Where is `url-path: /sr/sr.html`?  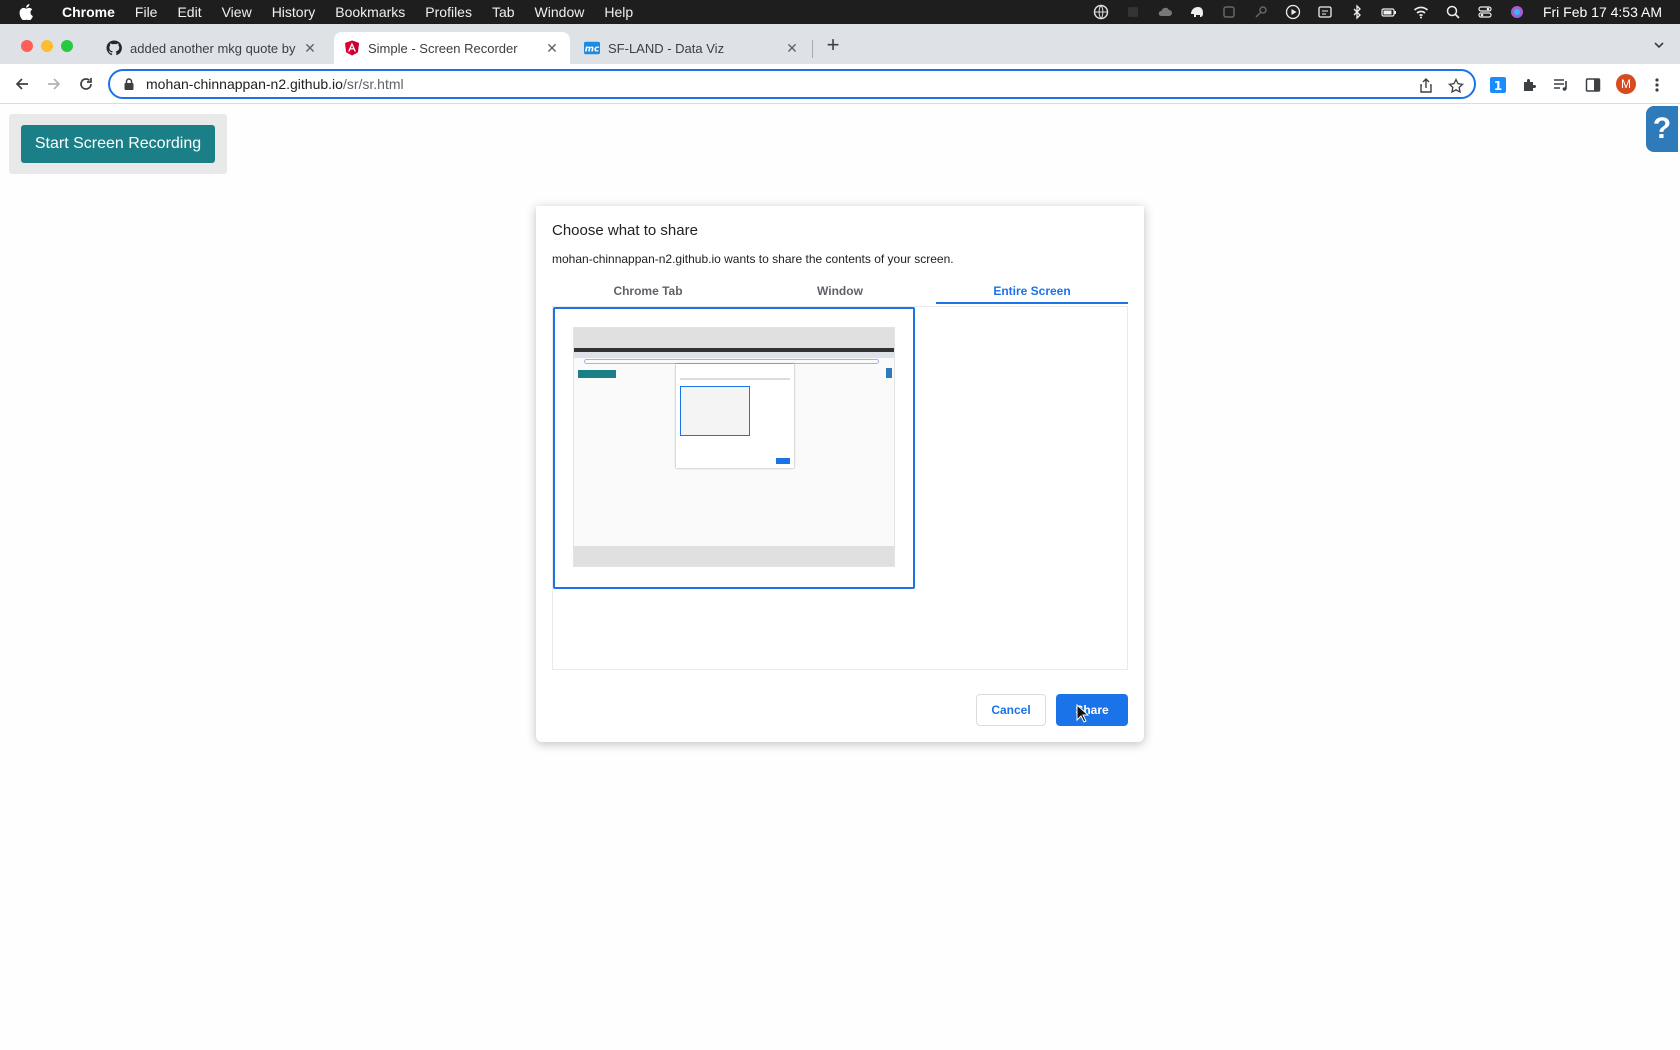
url-path: /sr/sr.html is located at coordinates (373, 84).